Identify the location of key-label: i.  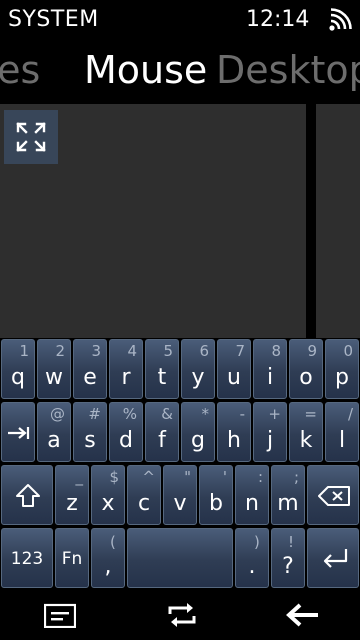
(270, 377).